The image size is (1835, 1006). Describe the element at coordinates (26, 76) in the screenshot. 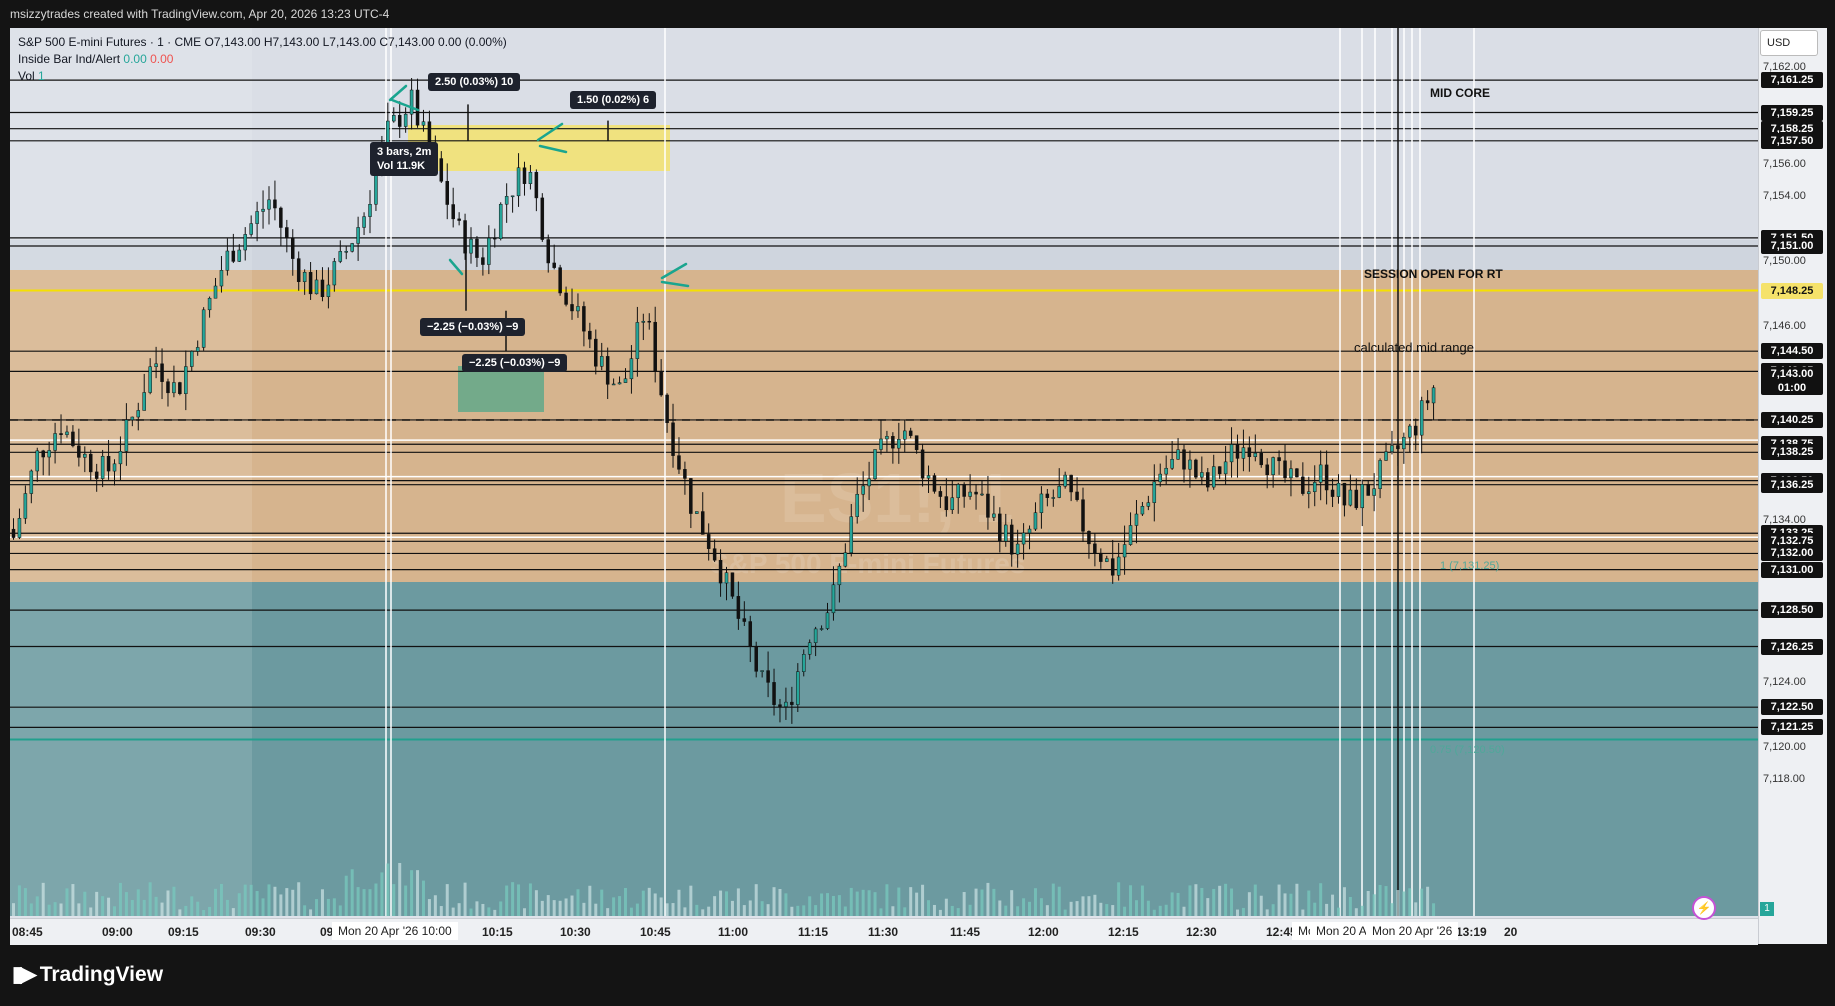

I see `volume-name: Vol` at that location.